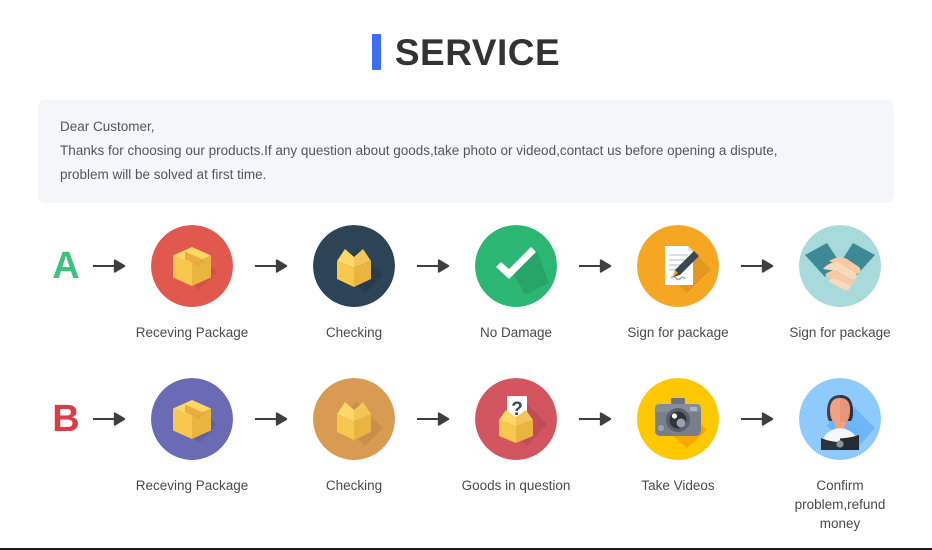 Image resolution: width=932 pixels, height=550 pixels. I want to click on notice-line-1: Dear Customer,, so click(107, 126).